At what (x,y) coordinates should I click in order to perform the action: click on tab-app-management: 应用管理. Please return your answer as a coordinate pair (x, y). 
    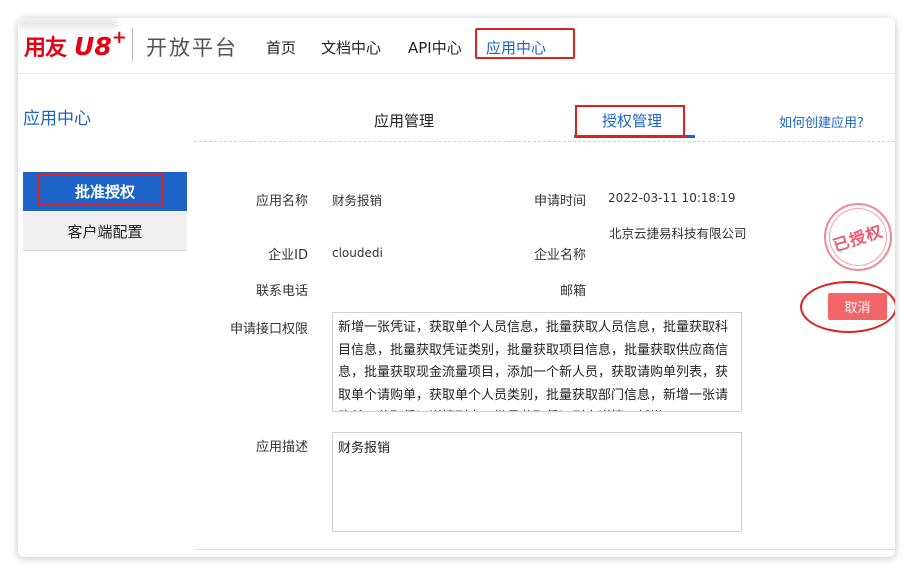
    Looking at the image, I should click on (404, 120).